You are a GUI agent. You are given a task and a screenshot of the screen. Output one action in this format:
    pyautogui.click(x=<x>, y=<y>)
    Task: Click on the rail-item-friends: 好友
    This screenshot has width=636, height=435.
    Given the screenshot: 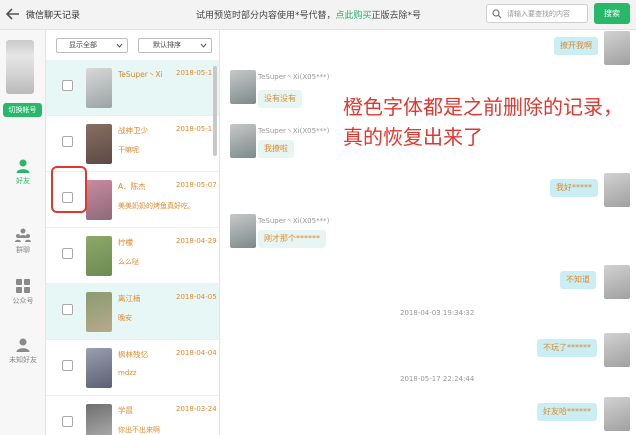 What is the action you would take?
    pyautogui.click(x=23, y=172)
    